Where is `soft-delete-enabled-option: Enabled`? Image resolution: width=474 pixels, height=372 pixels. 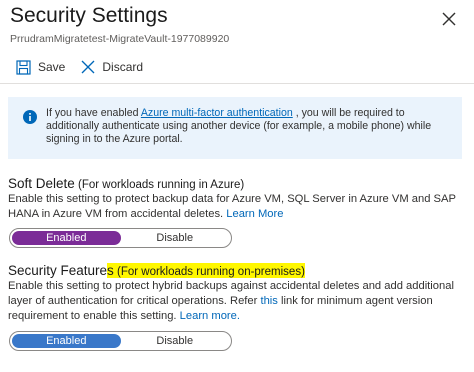
soft-delete-enabled-option: Enabled is located at coordinates (66, 238).